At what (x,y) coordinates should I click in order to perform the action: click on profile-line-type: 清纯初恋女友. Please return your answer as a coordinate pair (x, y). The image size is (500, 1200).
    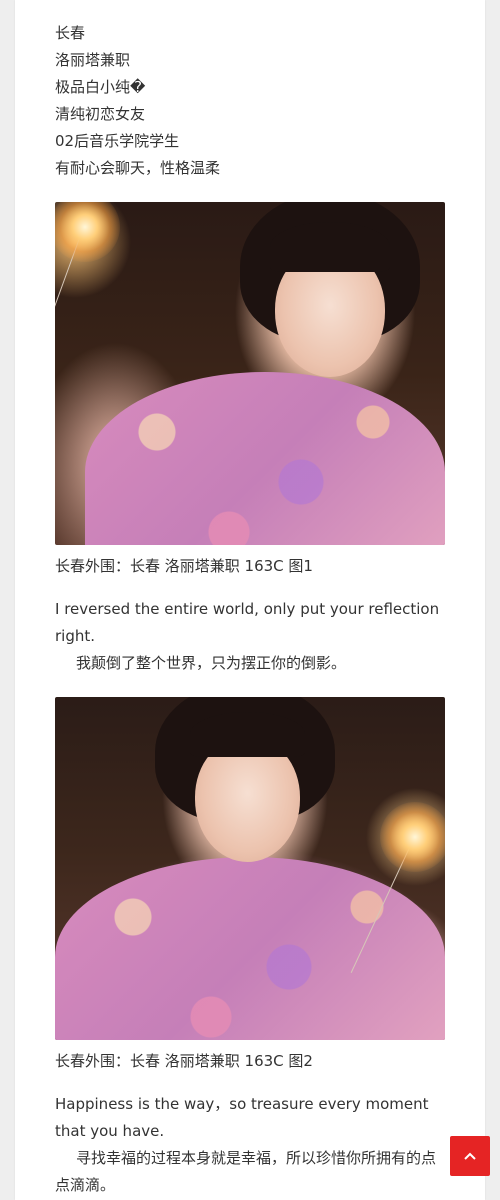
    Looking at the image, I should click on (100, 114).